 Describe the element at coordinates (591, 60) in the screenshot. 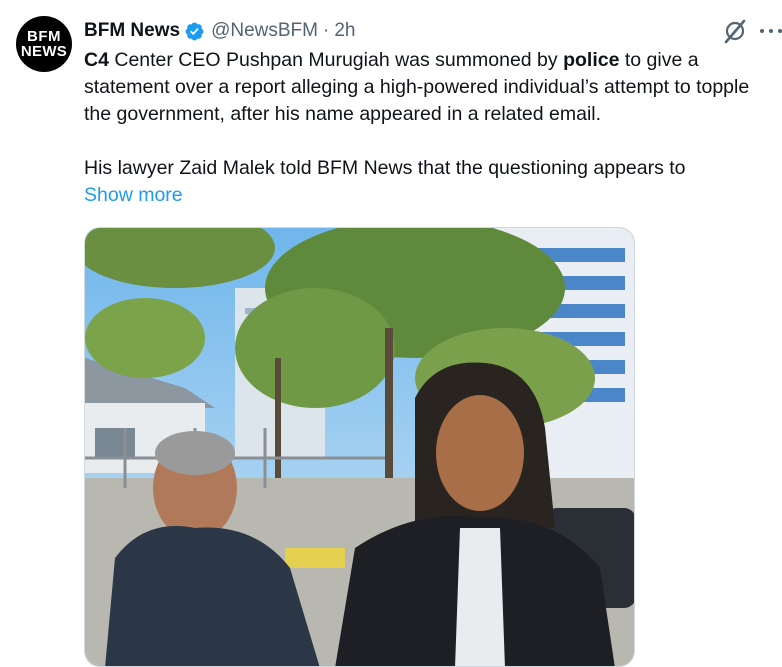

I see `bold-police: police` at that location.